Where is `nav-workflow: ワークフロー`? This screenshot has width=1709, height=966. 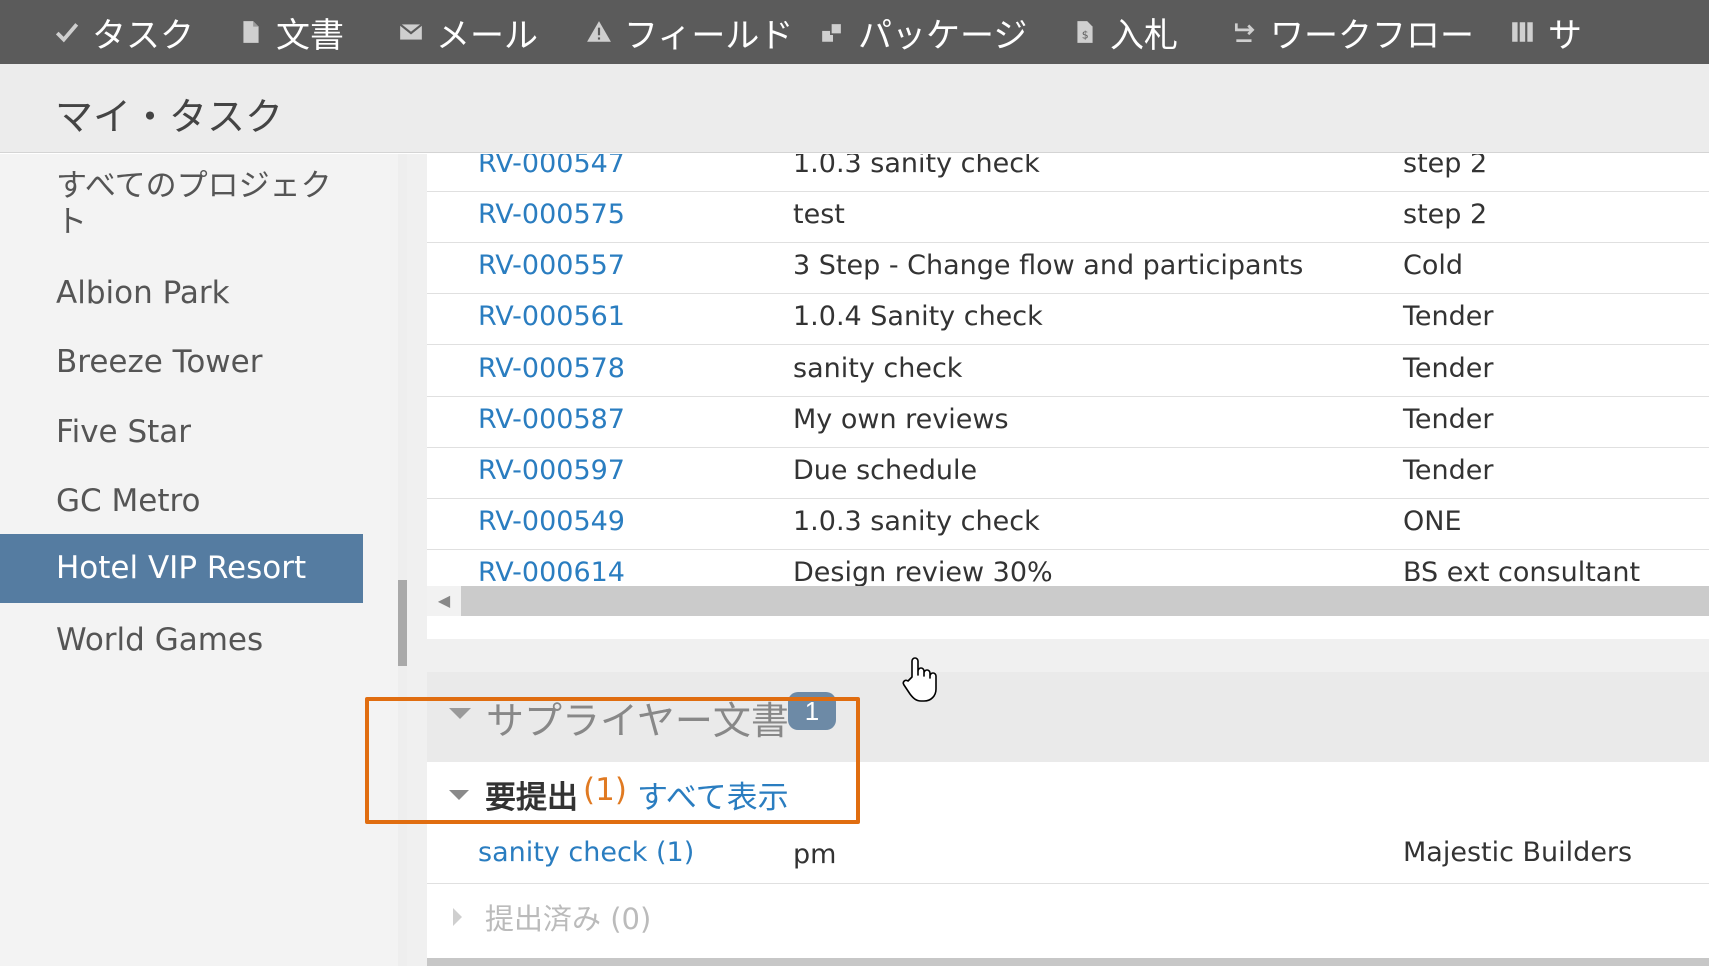
nav-workflow: ワークフロー is located at coordinates (1352, 32).